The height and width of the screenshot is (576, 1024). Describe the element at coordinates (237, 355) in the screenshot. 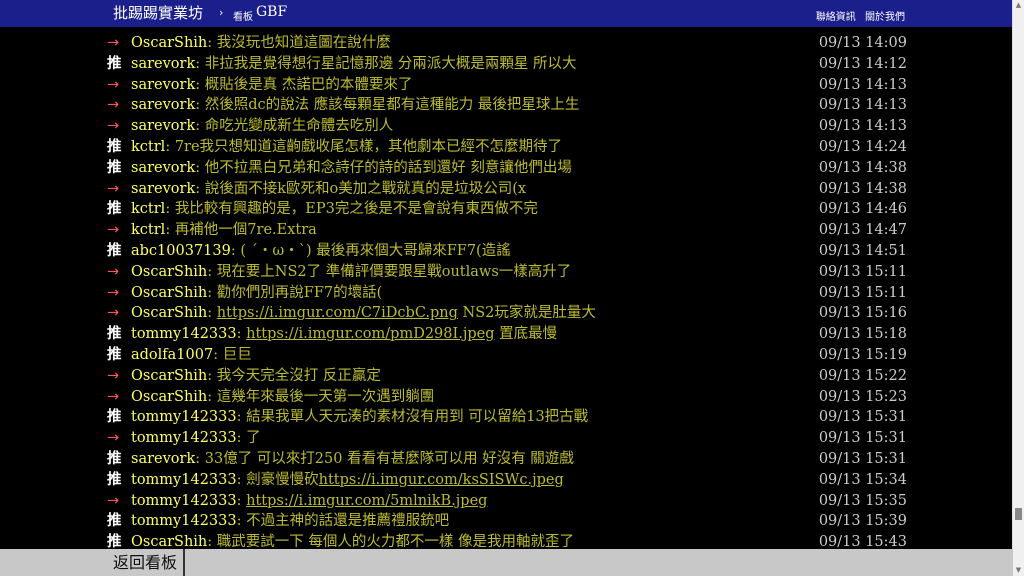

I see `comment-text: 巨巨` at that location.